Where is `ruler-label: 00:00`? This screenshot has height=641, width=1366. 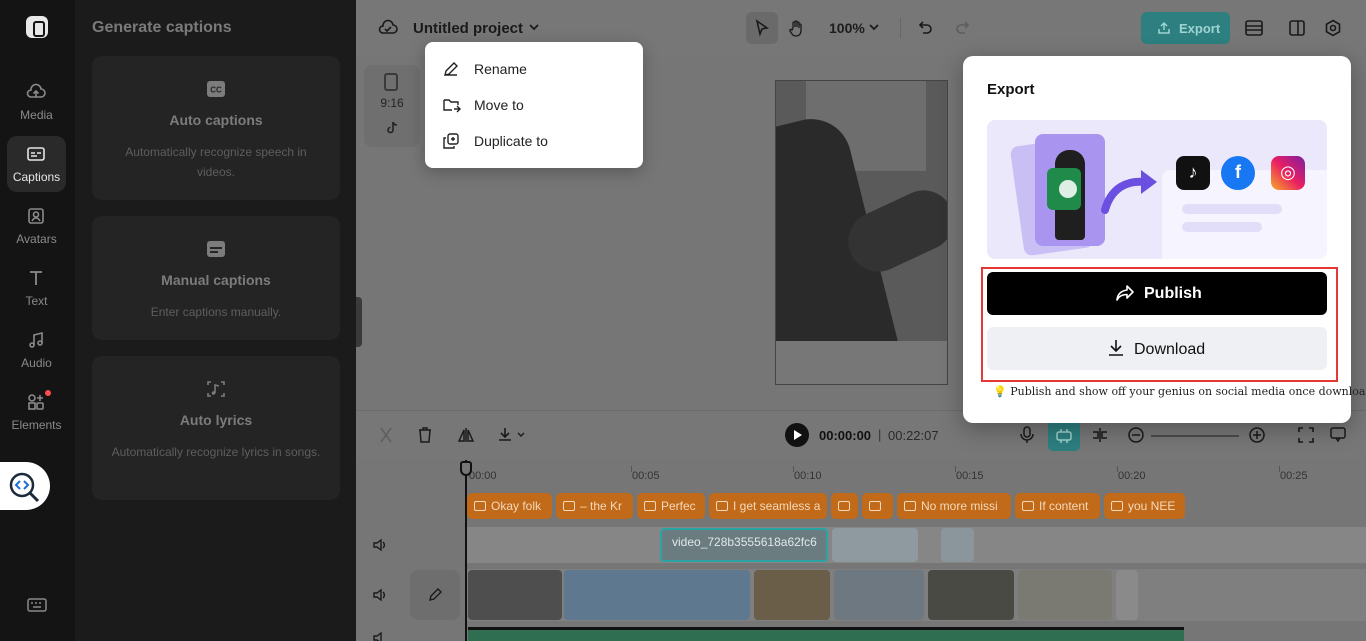 ruler-label: 00:00 is located at coordinates (483, 476).